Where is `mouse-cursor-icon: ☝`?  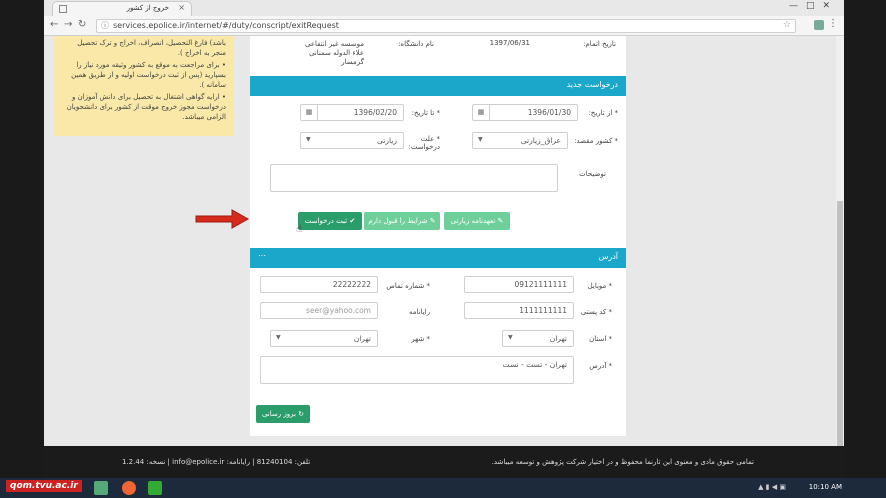
mouse-cursor-icon: ☝ is located at coordinates (299, 229).